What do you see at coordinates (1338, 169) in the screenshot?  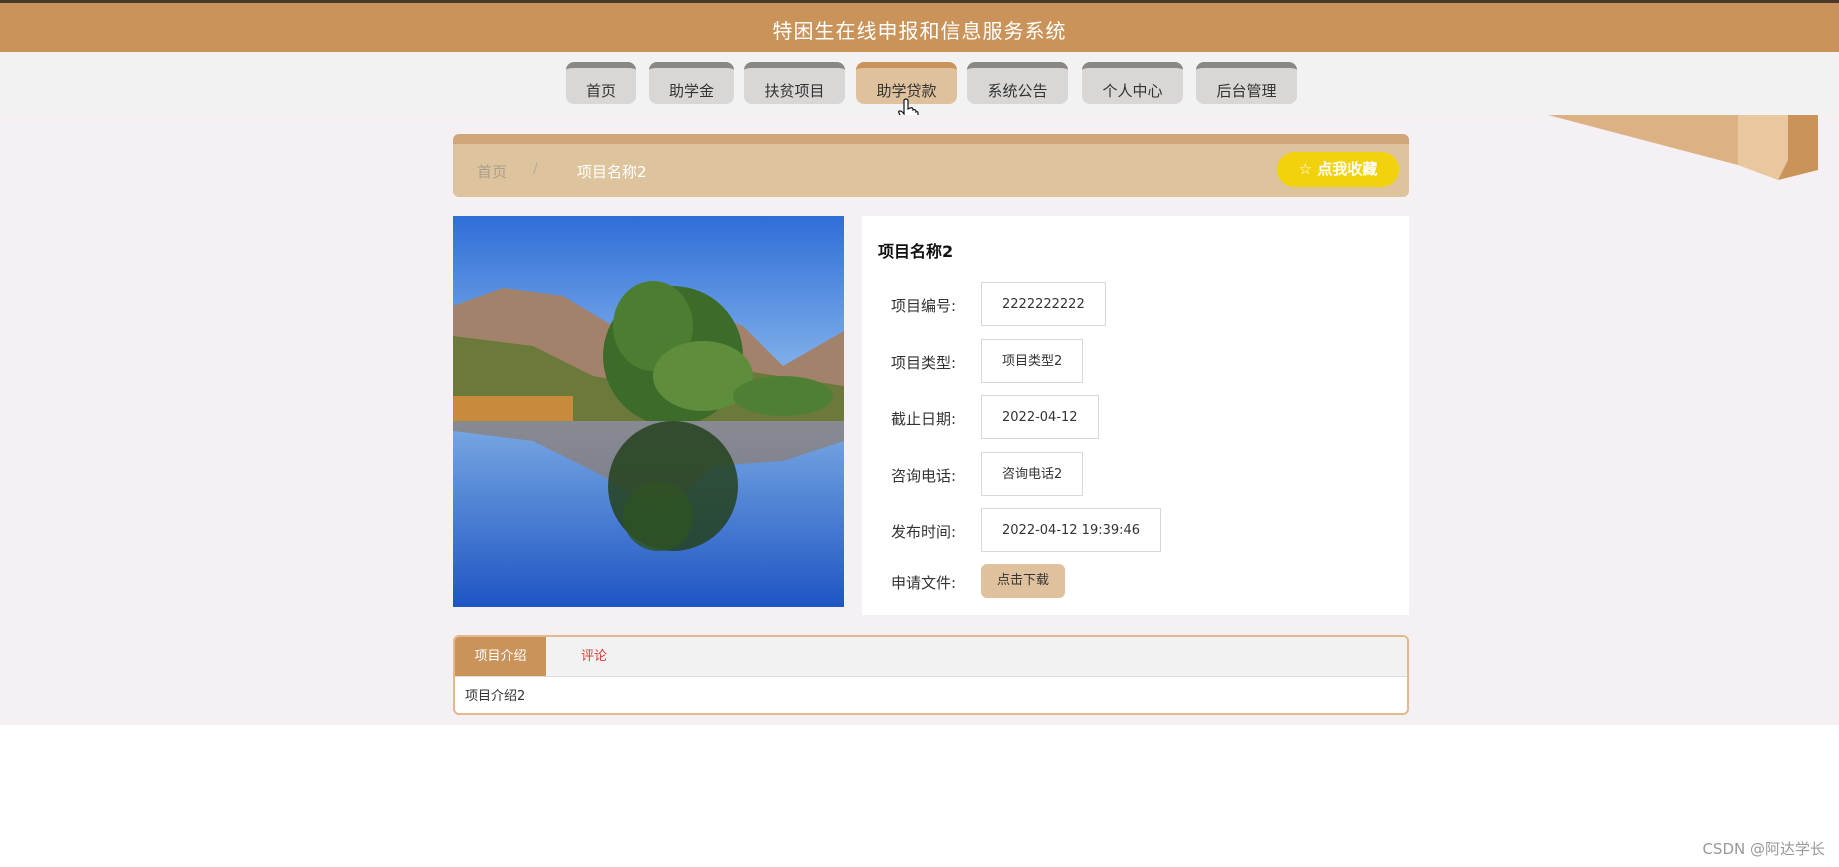 I see `favorite-button: ☆ 点我收藏` at bounding box center [1338, 169].